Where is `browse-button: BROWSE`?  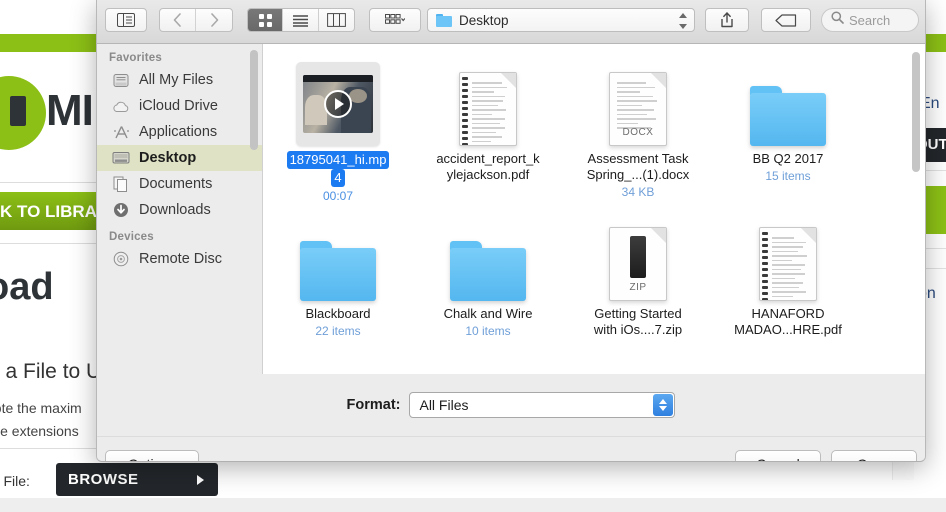 browse-button: BROWSE is located at coordinates (137, 479).